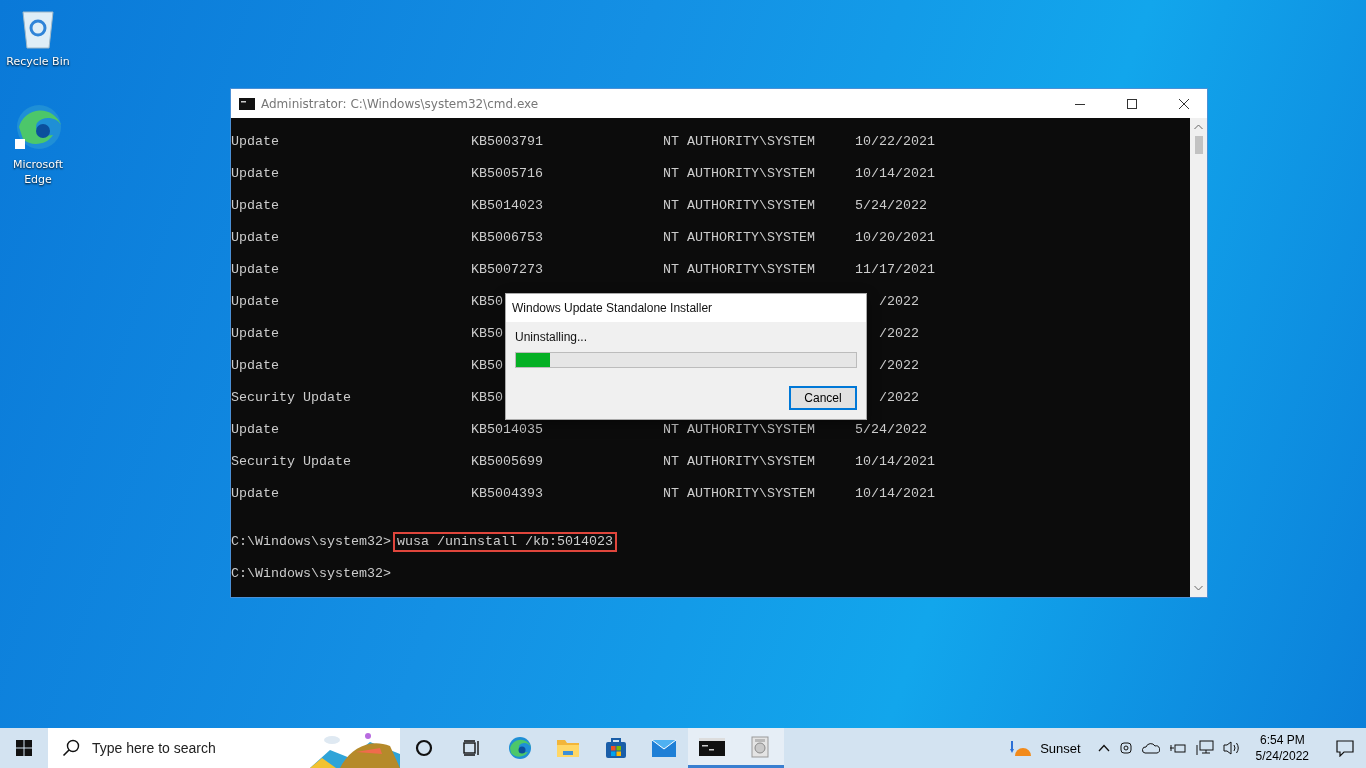 This screenshot has width=1366, height=768. What do you see at coordinates (71, 748) in the screenshot?
I see `search-icon` at bounding box center [71, 748].